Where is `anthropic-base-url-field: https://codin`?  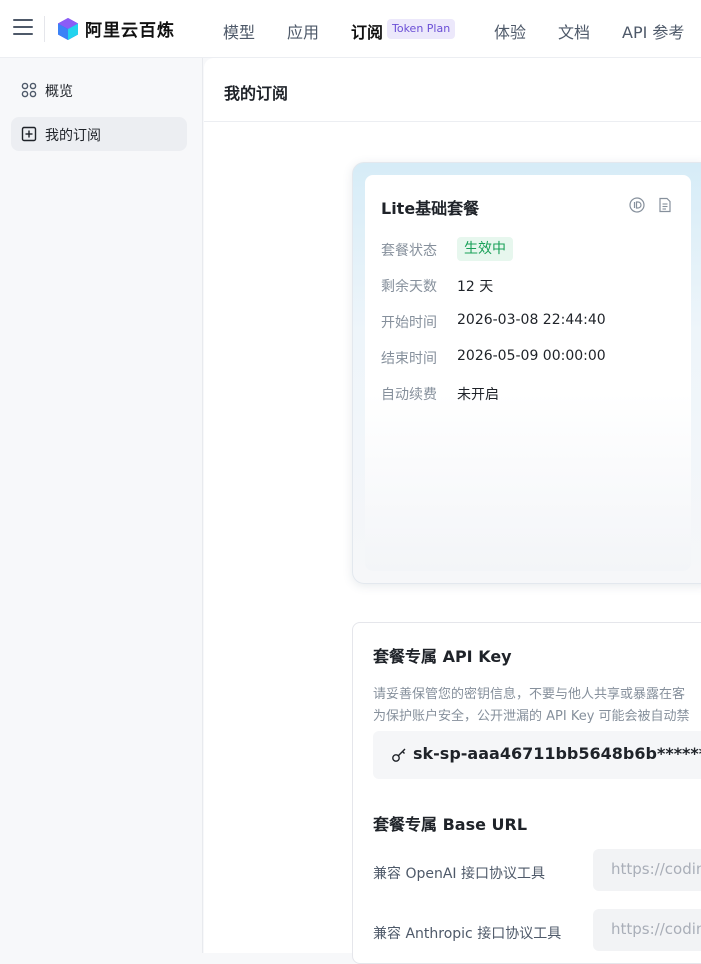
anthropic-base-url-field: https://codin is located at coordinates (647, 930).